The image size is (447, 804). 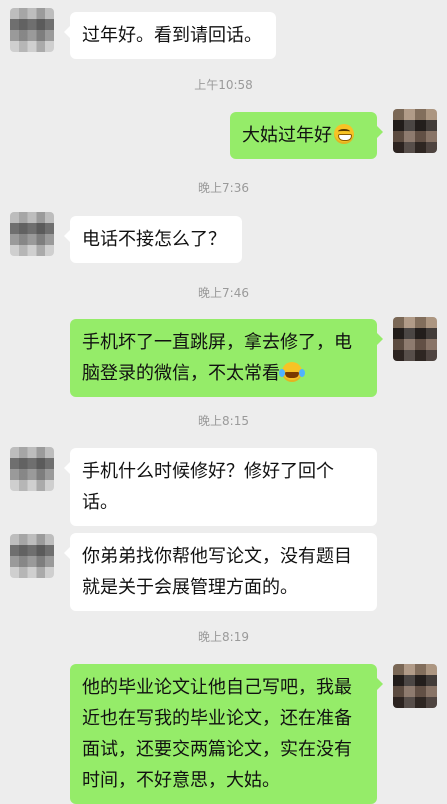 I want to click on timestamp: 晚上7:36, so click(x=223, y=188).